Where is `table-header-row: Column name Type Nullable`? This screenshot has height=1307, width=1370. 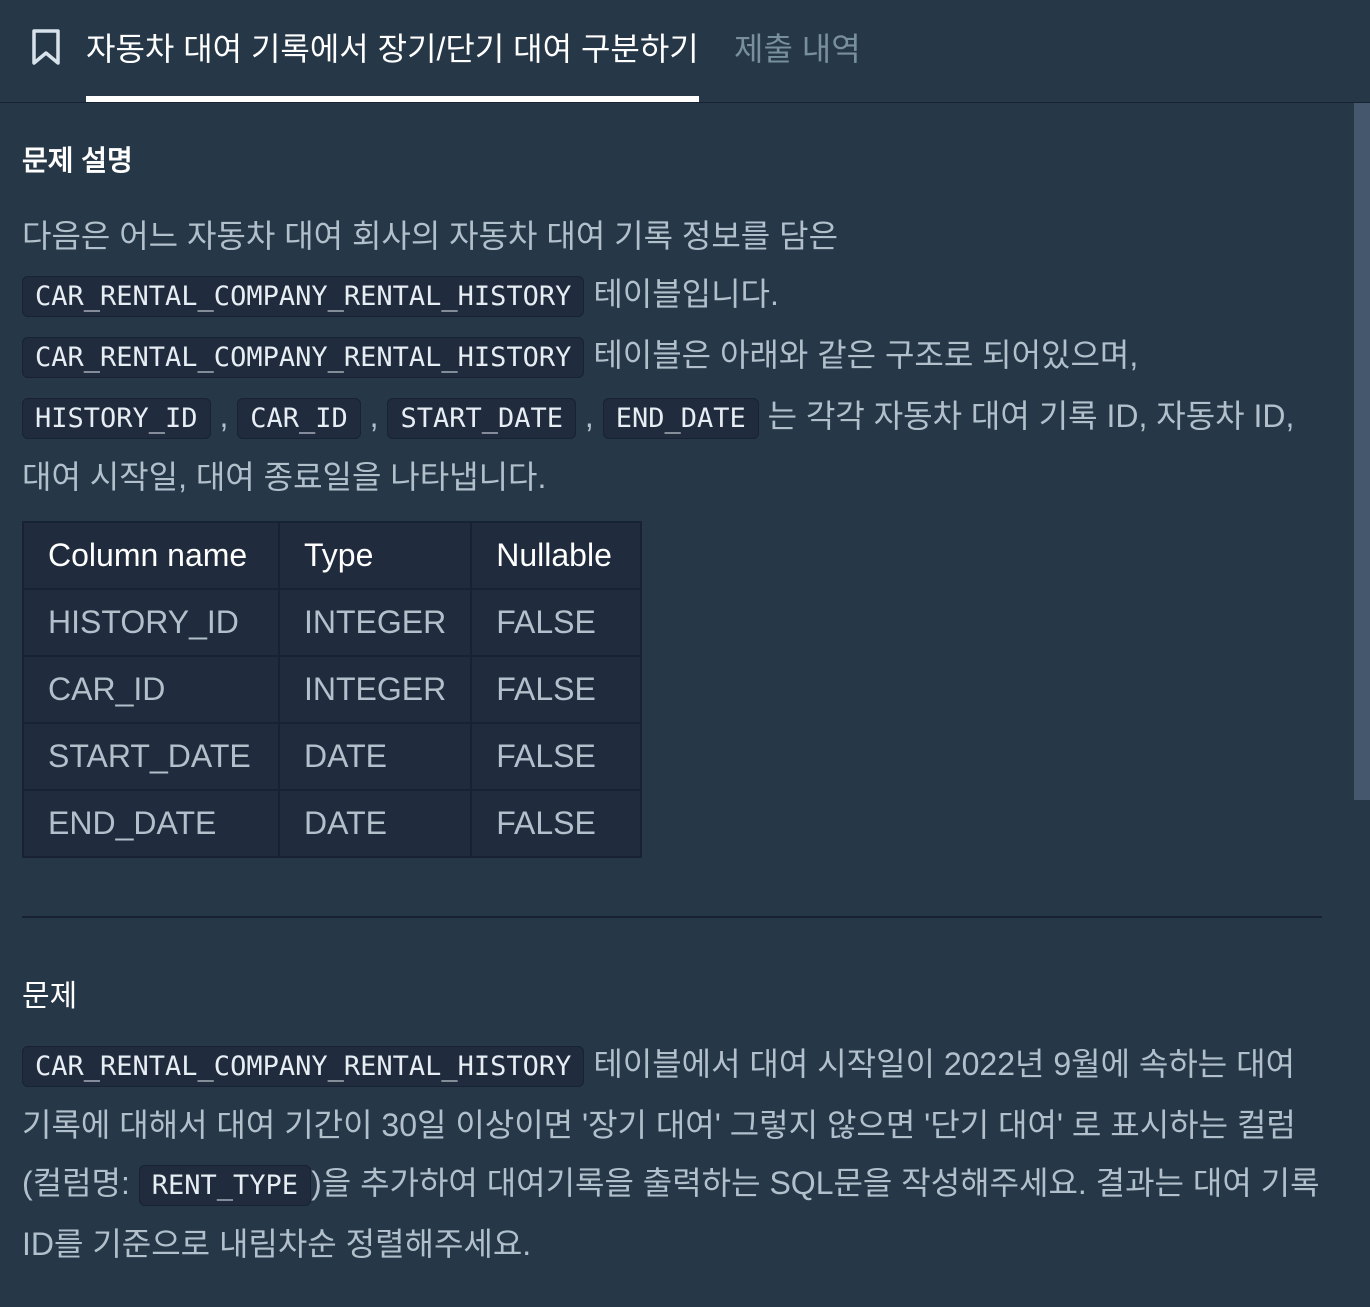
table-header-row: Column name Type Nullable is located at coordinates (332, 555).